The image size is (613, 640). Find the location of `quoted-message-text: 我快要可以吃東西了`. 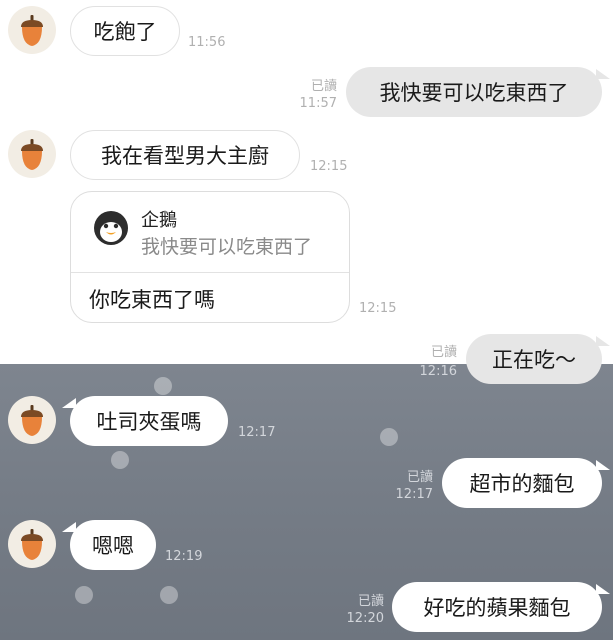

quoted-message-text: 我快要可以吃東西了 is located at coordinates (227, 247).